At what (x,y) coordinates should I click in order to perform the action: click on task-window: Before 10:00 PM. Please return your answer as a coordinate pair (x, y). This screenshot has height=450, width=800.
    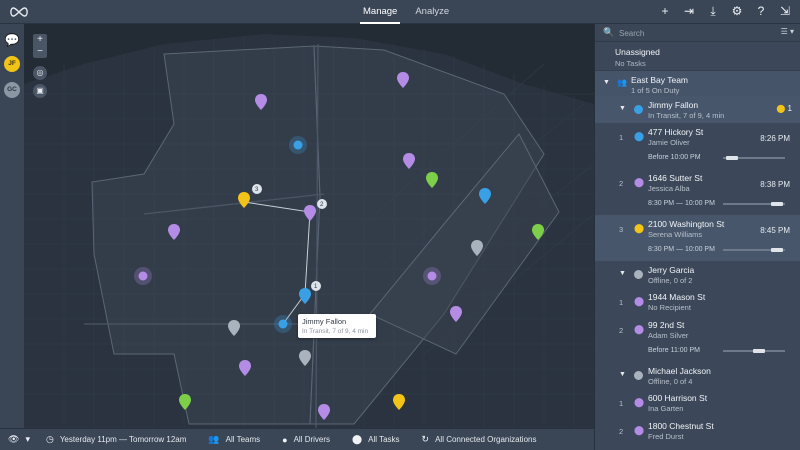
    Looking at the image, I should click on (674, 157).